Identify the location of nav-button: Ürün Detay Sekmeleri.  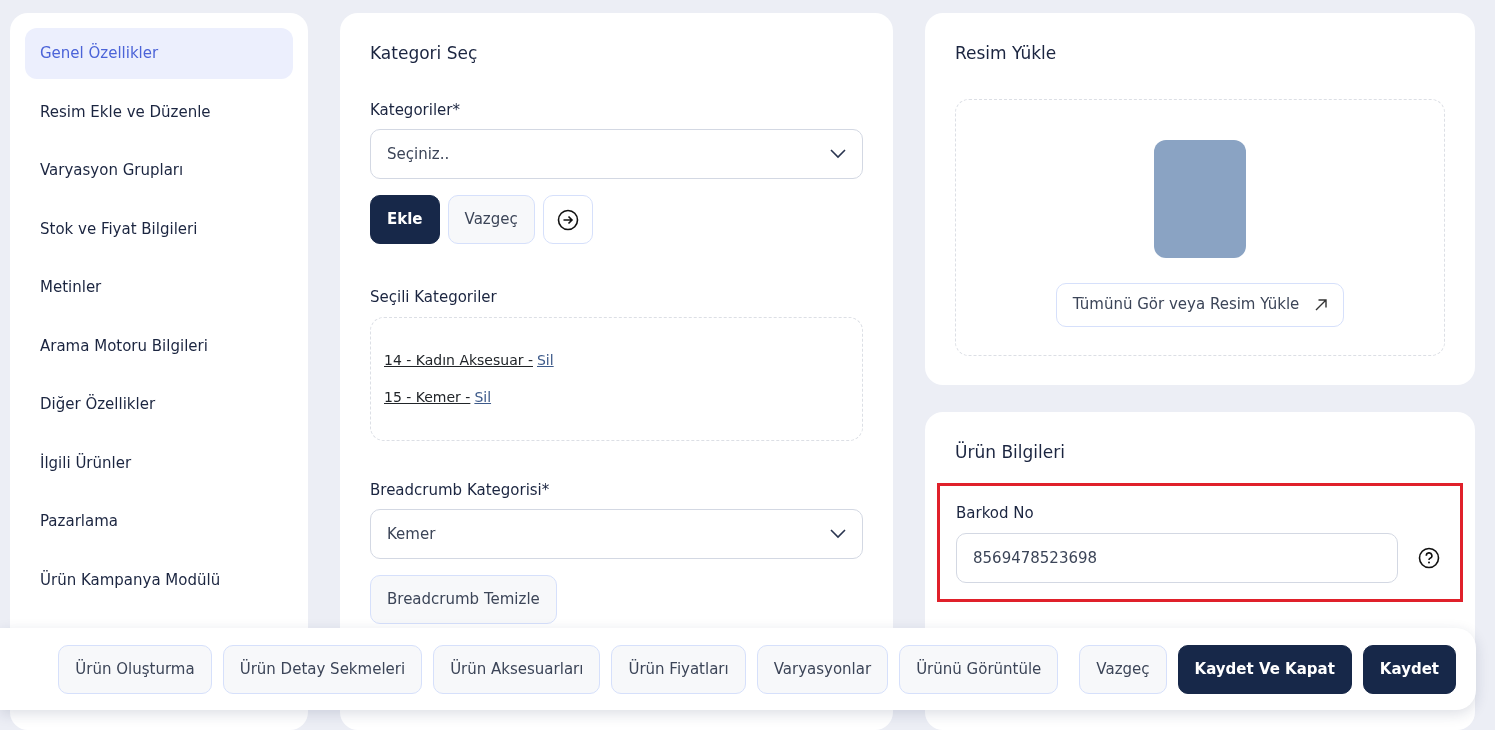
(322, 669).